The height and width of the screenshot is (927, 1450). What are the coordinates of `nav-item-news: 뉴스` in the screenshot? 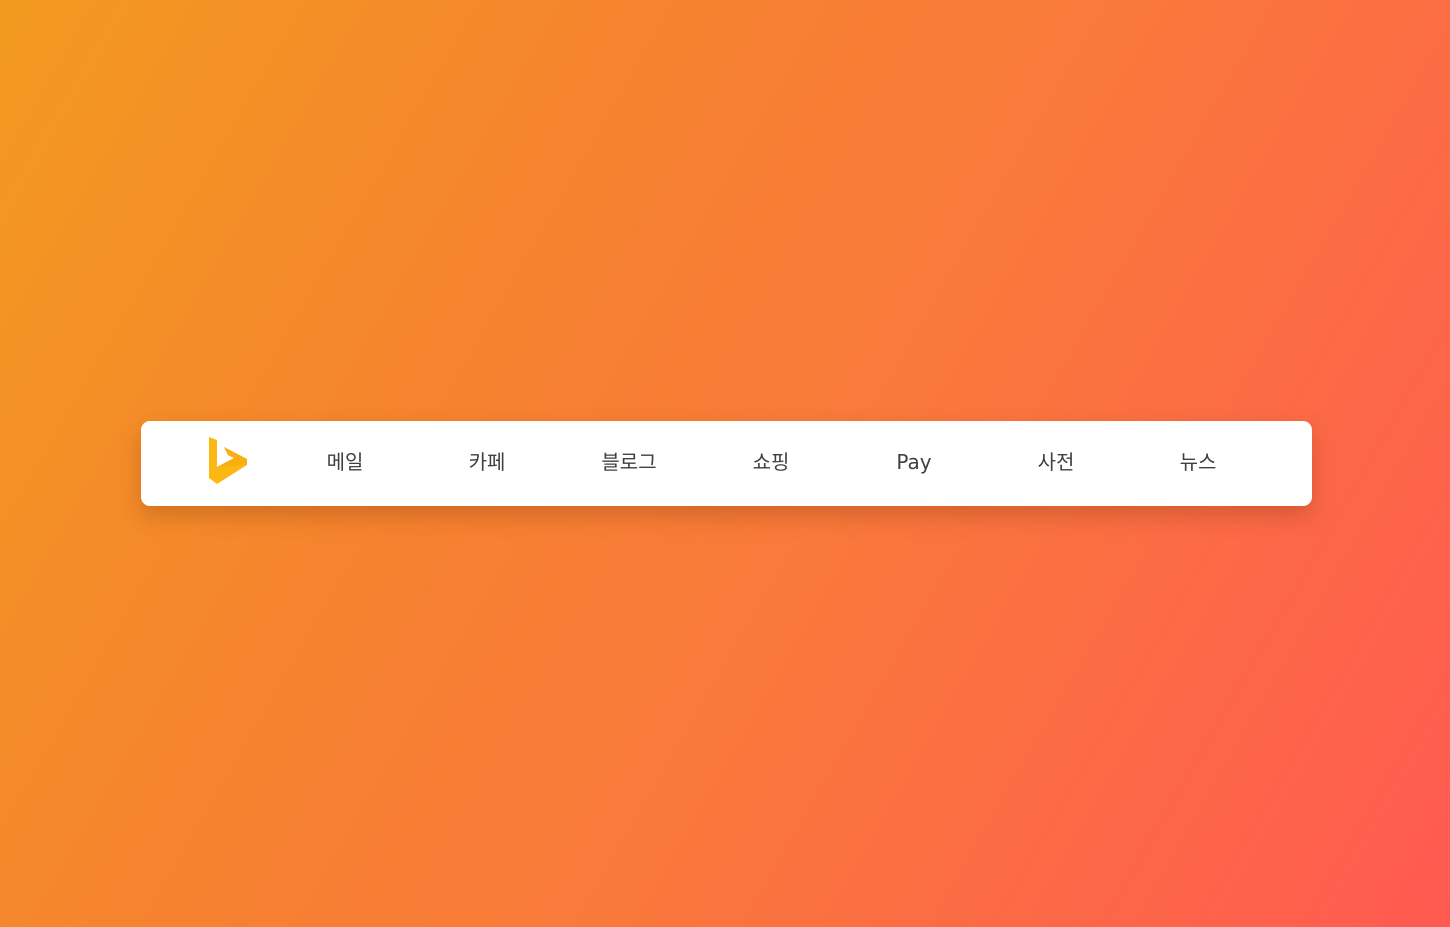 It's located at (1198, 463).